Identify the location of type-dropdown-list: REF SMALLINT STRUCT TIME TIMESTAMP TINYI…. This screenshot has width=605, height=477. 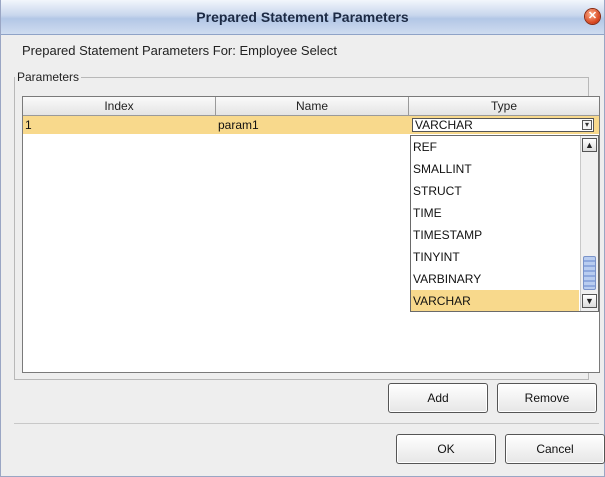
(504, 223).